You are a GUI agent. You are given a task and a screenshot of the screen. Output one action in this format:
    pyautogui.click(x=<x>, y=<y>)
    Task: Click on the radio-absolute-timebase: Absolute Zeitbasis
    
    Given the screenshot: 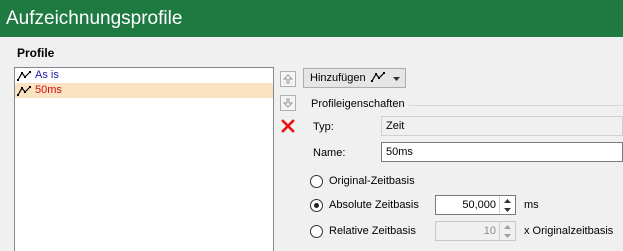 What is the action you would take?
    pyautogui.click(x=364, y=205)
    